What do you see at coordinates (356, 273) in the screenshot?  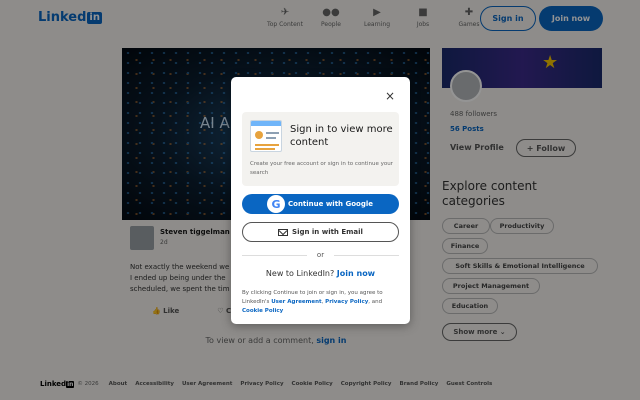 I see `join-now-link: Join now` at bounding box center [356, 273].